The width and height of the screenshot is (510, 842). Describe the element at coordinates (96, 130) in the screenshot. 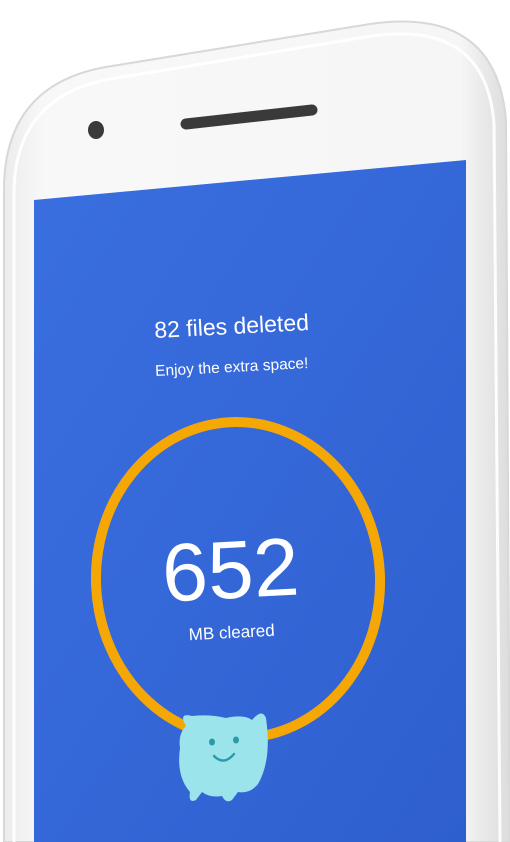

I see `camera-dot-icon` at that location.